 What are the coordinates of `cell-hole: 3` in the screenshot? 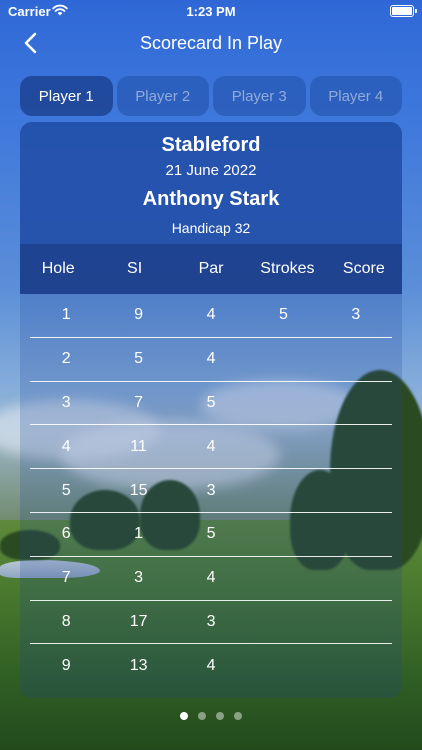 It's located at (66, 402).